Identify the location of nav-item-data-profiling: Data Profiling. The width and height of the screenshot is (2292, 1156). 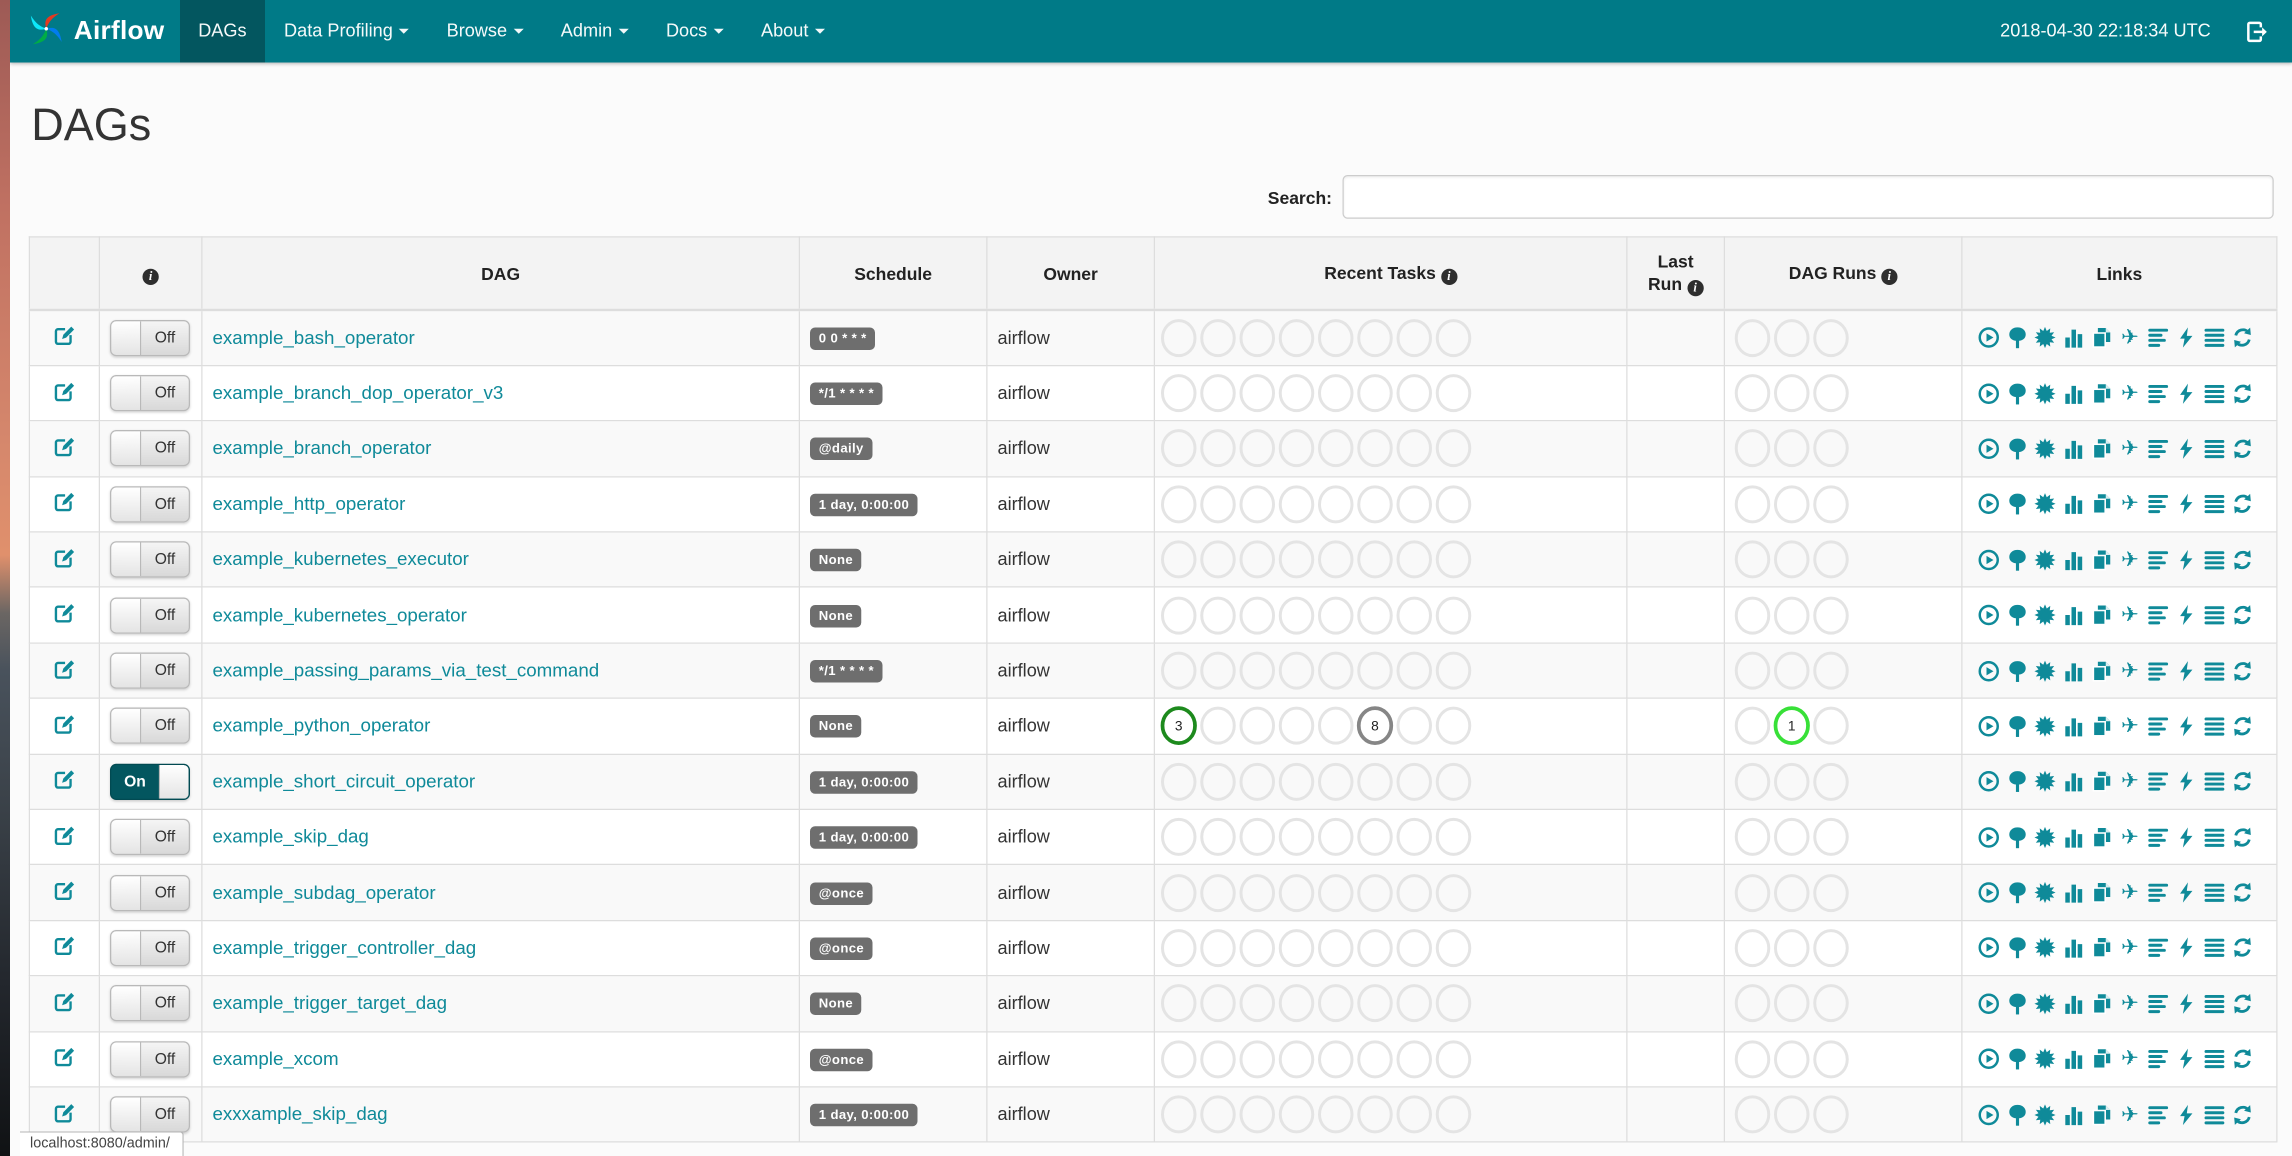
(346, 31).